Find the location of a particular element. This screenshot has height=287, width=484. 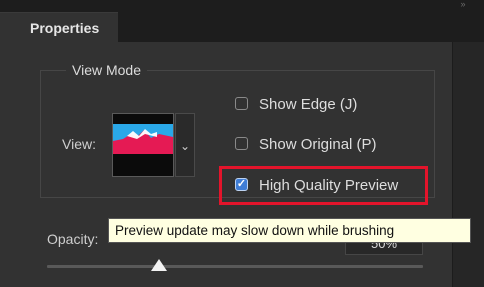

show-edge-label: Show Edge (J) is located at coordinates (308, 104).